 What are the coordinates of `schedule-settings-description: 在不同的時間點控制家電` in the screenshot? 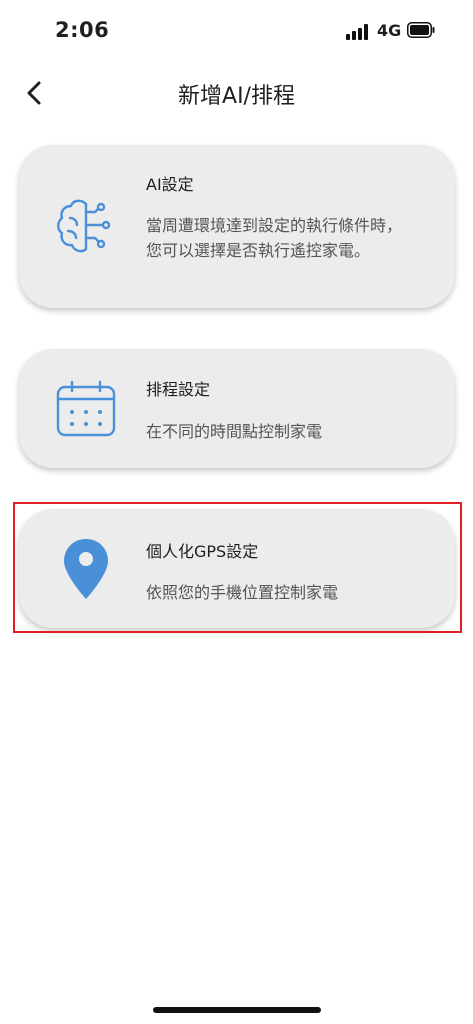 It's located at (234, 431).